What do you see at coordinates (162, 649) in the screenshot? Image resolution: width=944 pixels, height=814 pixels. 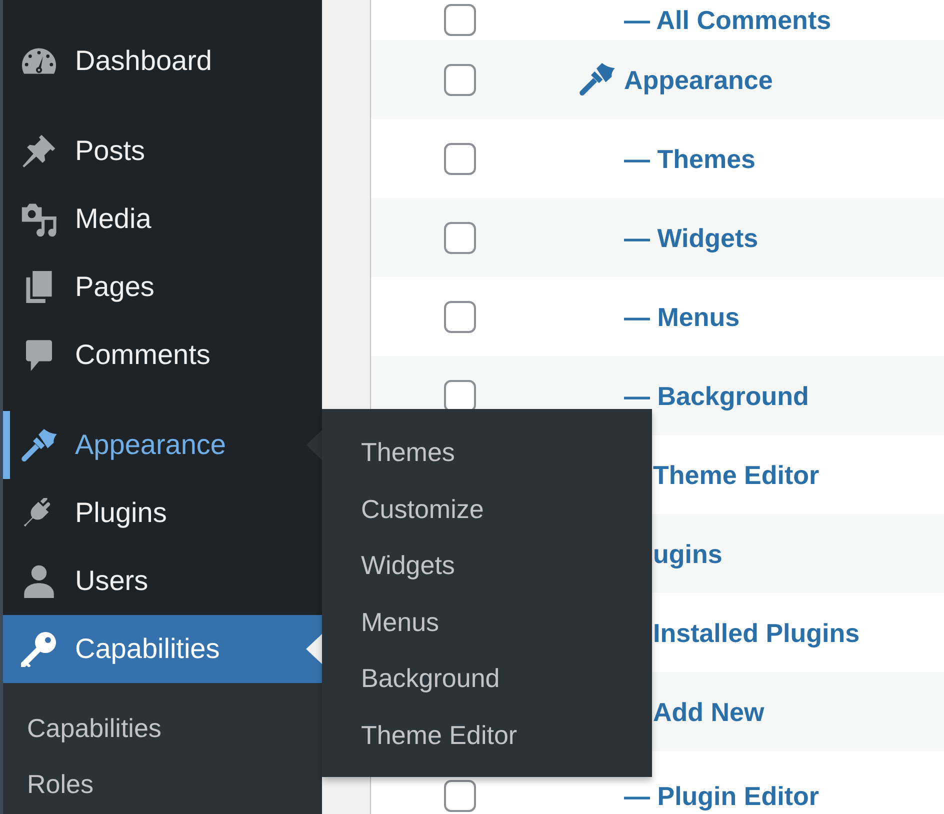 I see `sidebar-item: Capabilities` at bounding box center [162, 649].